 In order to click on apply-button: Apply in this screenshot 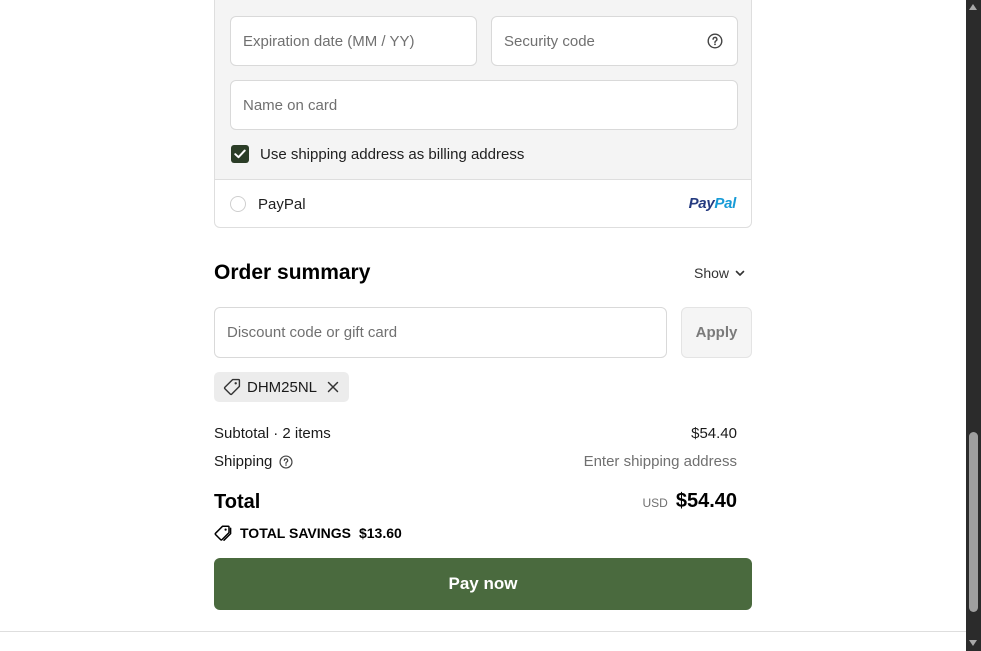, I will do `click(716, 332)`.